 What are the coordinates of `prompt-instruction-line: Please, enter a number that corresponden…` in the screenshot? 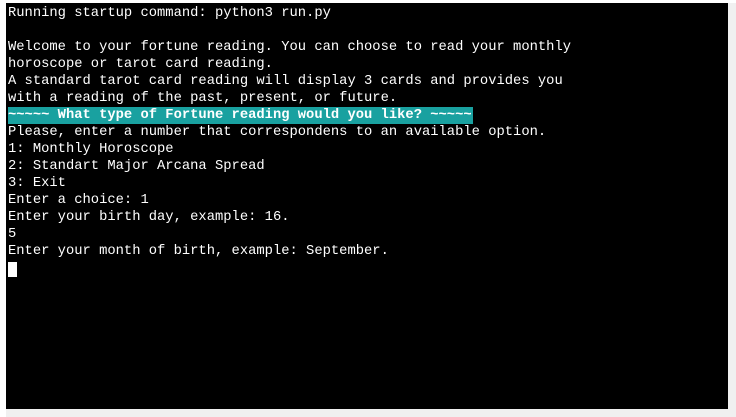 It's located at (277, 132).